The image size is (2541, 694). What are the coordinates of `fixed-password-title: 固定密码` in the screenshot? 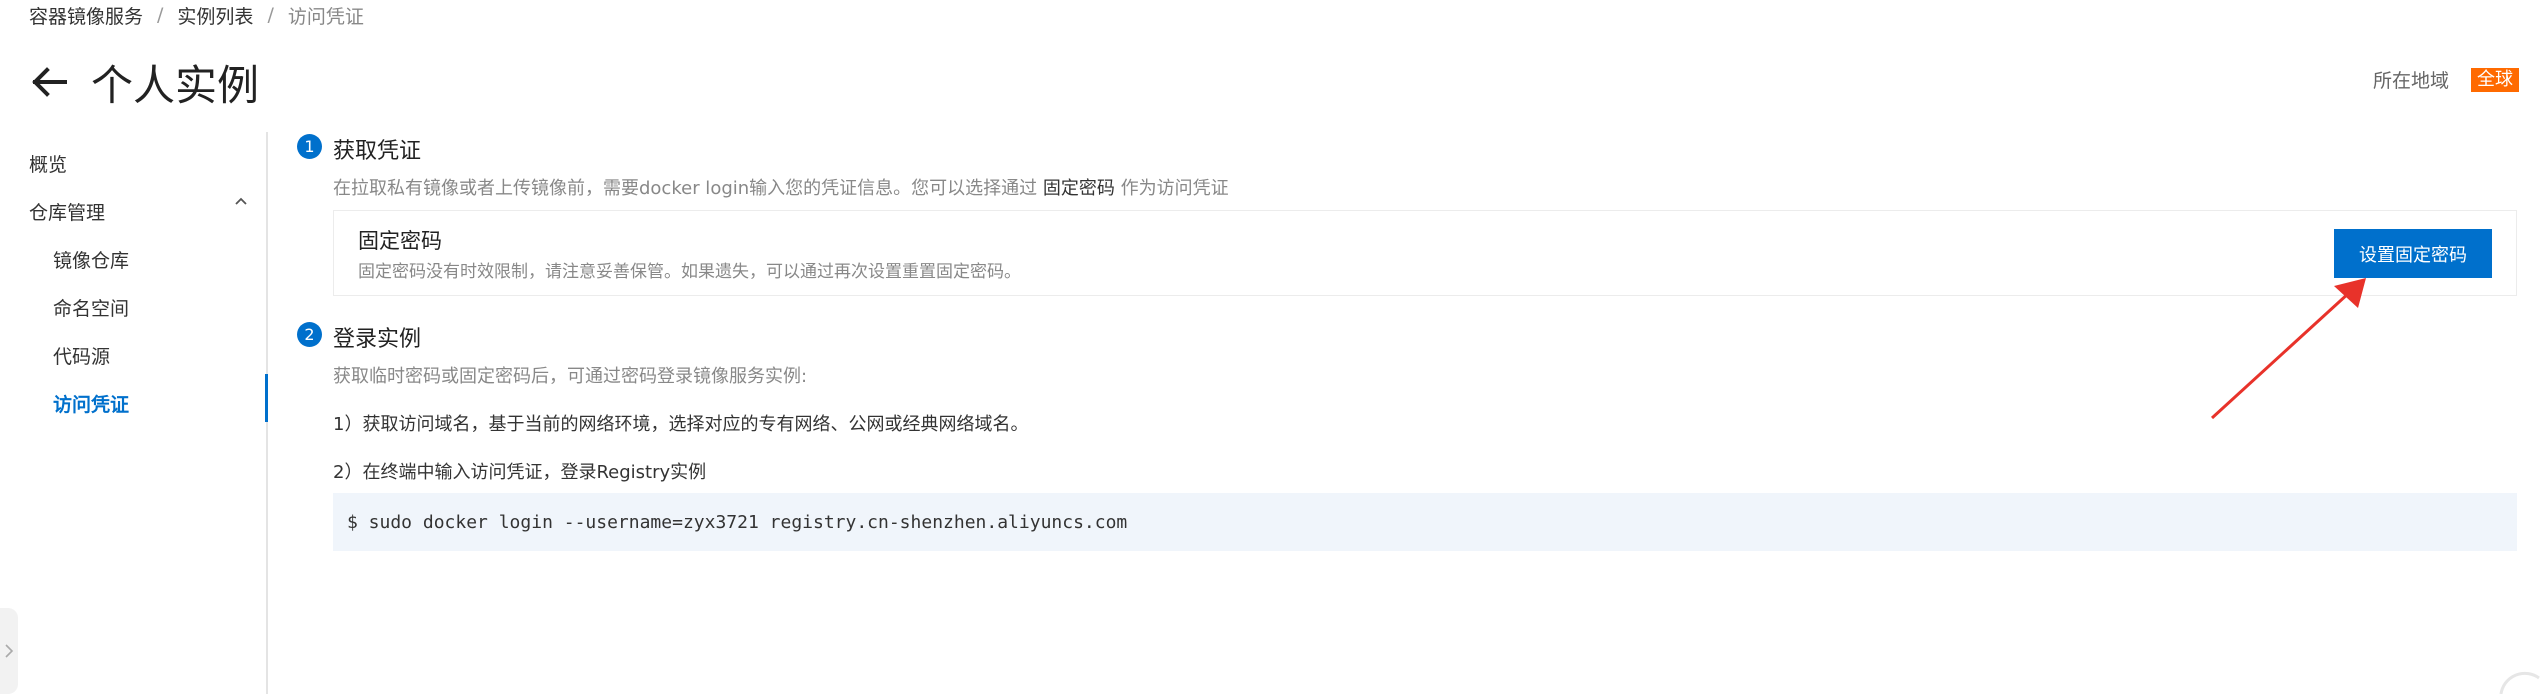 It's located at (400, 241).